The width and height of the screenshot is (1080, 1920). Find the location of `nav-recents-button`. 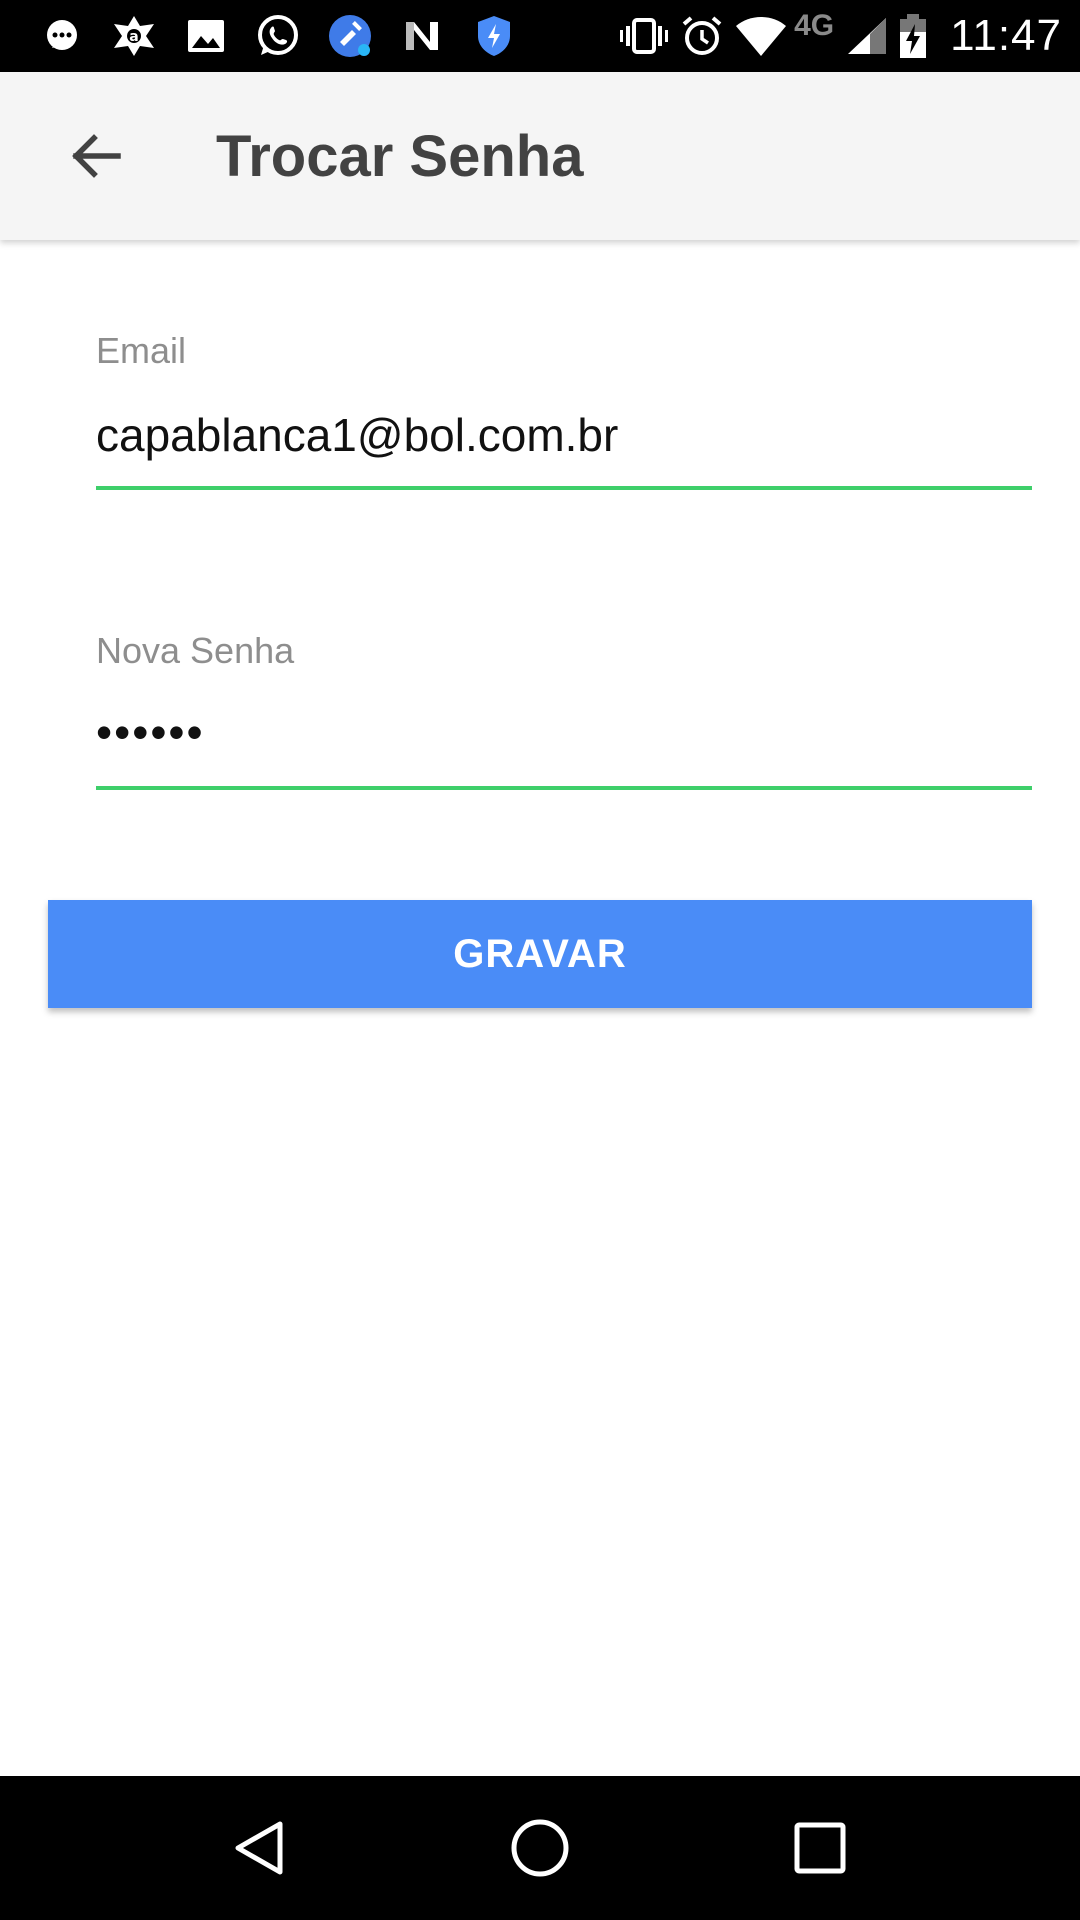

nav-recents-button is located at coordinates (820, 1848).